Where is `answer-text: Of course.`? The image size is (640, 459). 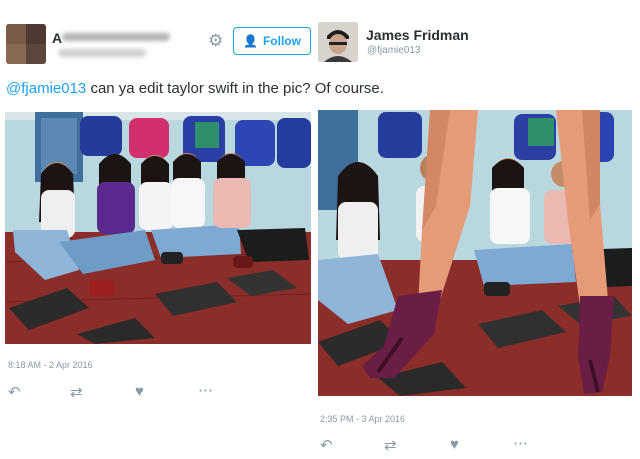
answer-text: Of course. is located at coordinates (349, 88).